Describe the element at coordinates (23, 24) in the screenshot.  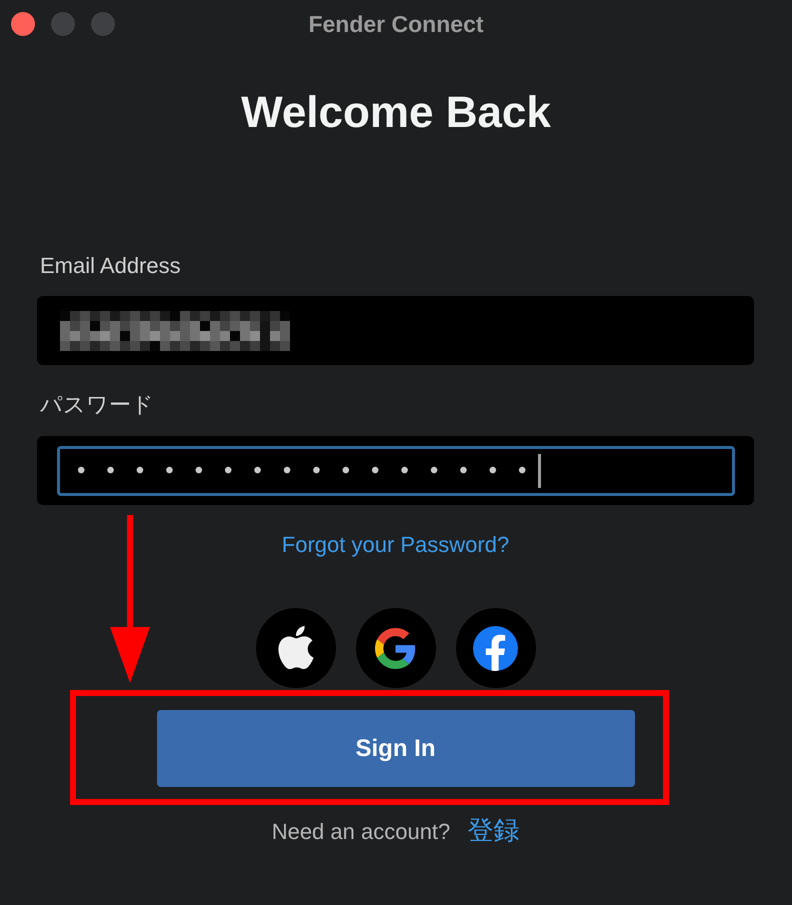
I see `close-button` at that location.